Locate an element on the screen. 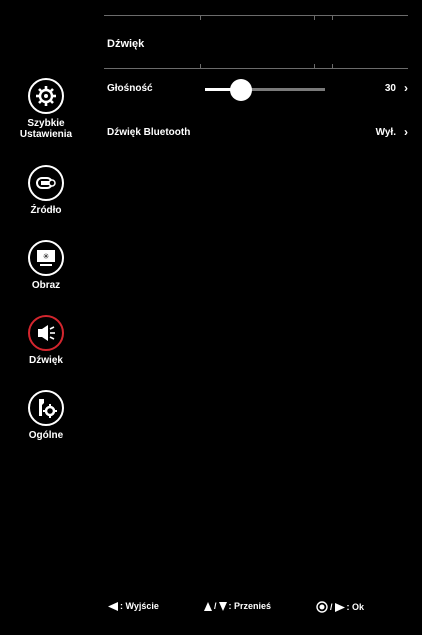  top-divider is located at coordinates (256, 17).